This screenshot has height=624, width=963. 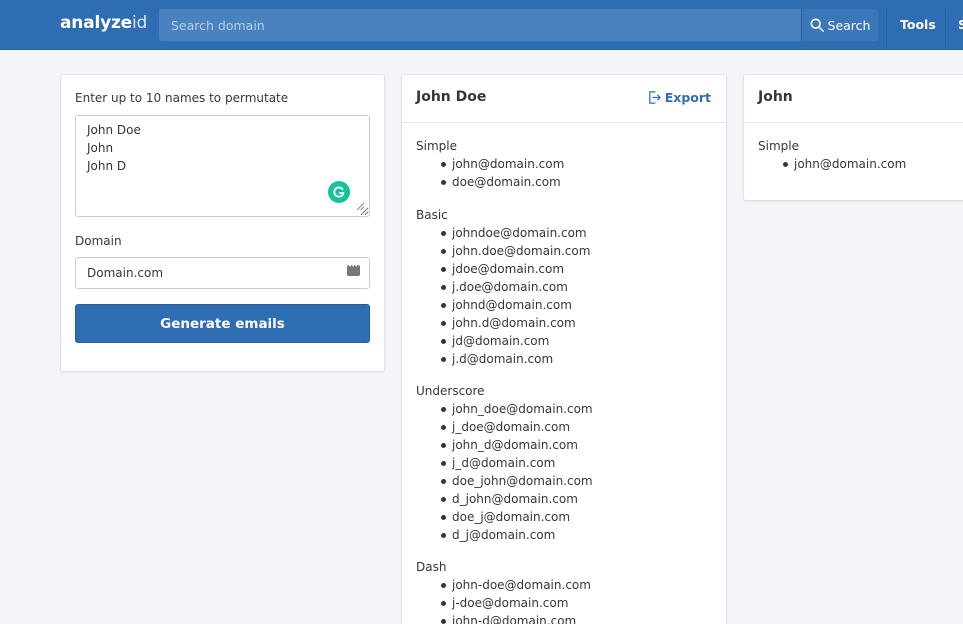 What do you see at coordinates (515, 517) in the screenshot?
I see `email-item: doe_j@domain.com` at bounding box center [515, 517].